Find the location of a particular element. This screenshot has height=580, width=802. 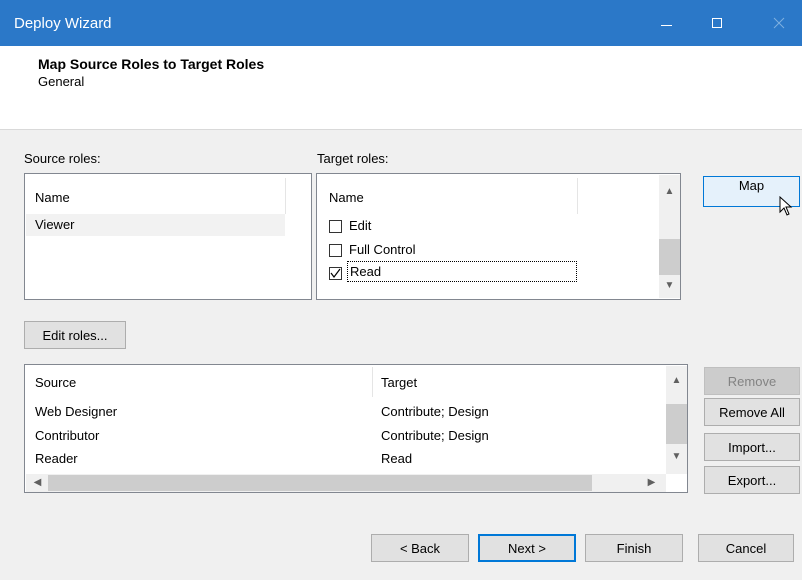

scroll-right-icon: ▶ is located at coordinates (651, 482).